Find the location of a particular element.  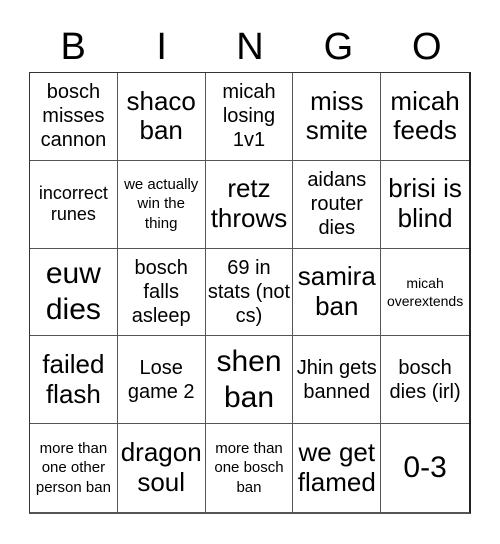

bingo-cell: miss smite is located at coordinates (337, 117).